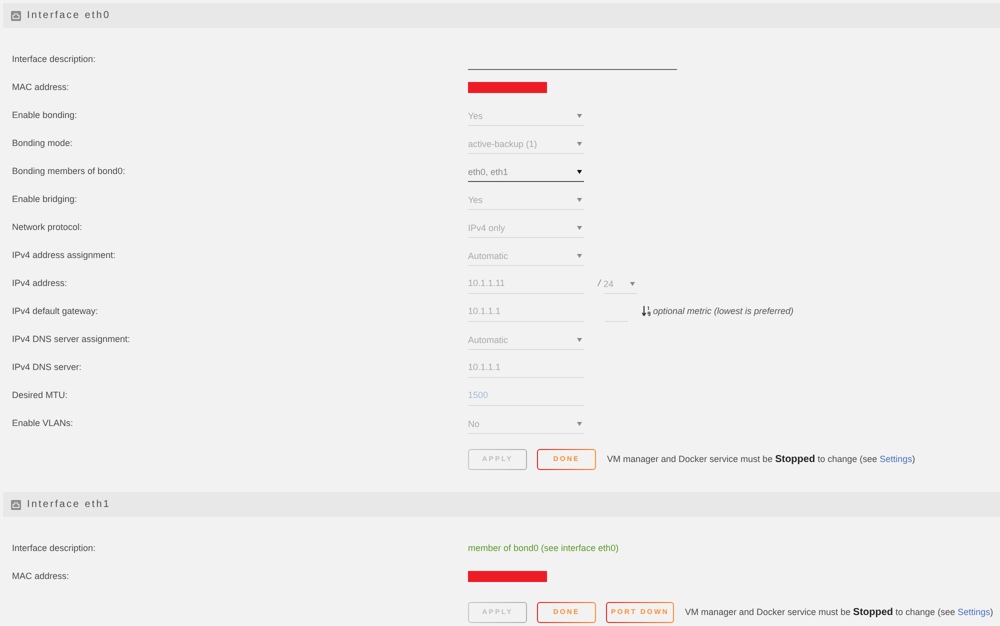 The image size is (1000, 626). Describe the element at coordinates (69, 504) in the screenshot. I see `section-title: Interface eth1` at that location.